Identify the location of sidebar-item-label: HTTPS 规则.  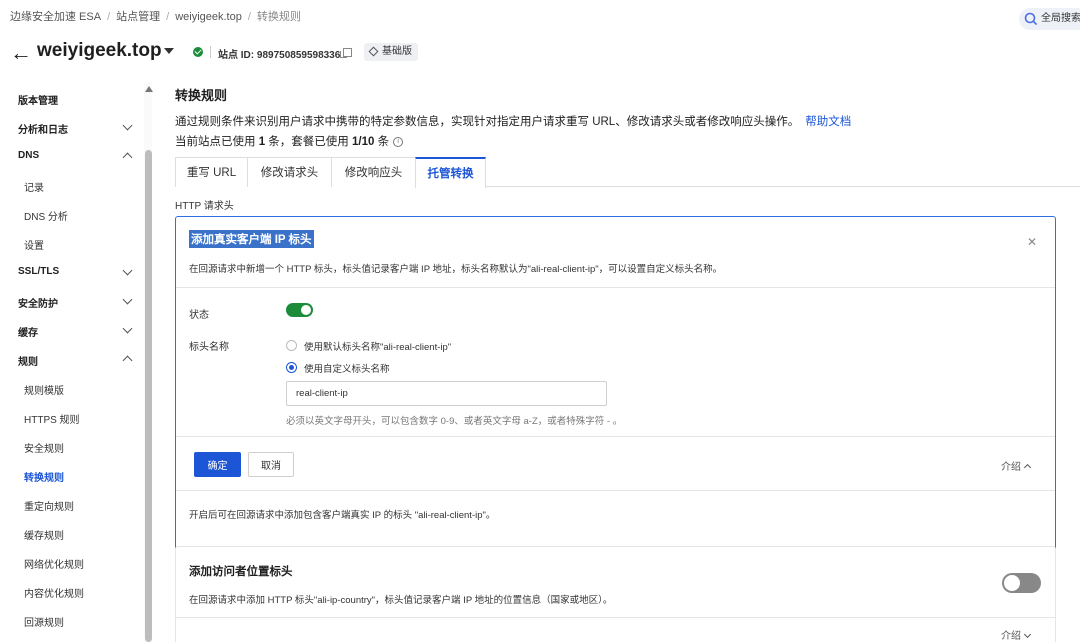
(52, 420).